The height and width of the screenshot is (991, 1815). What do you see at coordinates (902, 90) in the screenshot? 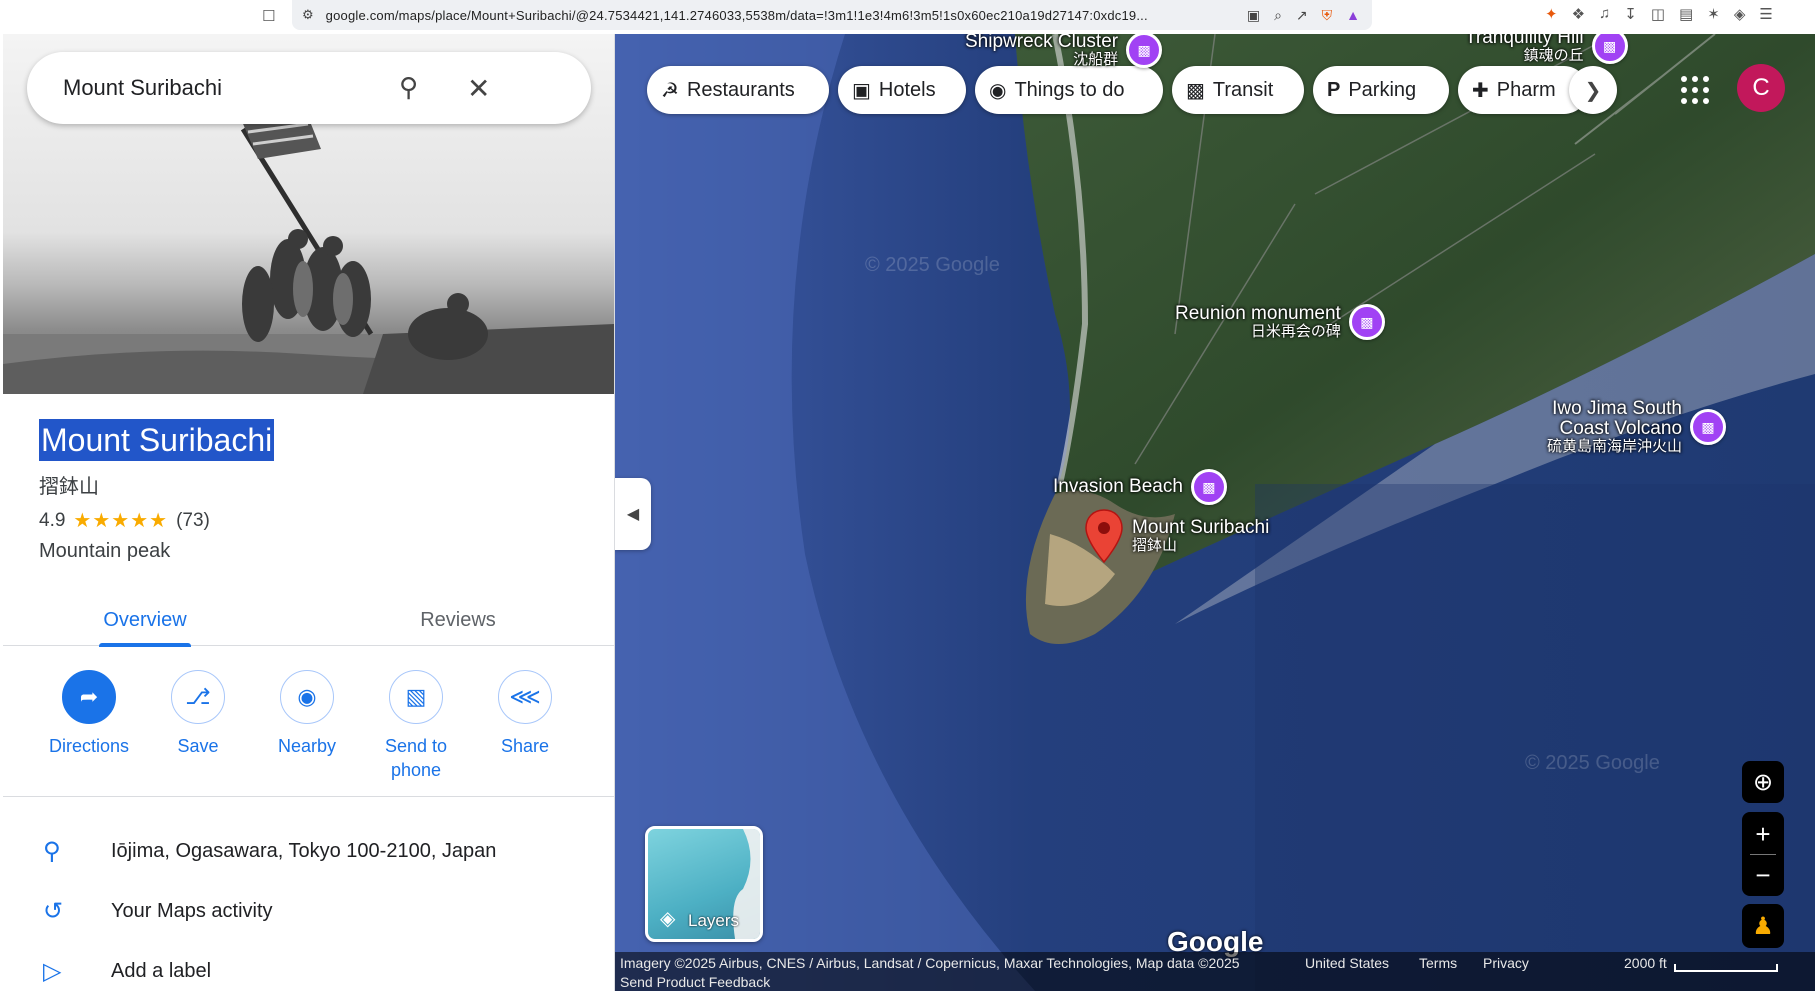
I see `chip-hotels: ▣ Hotels` at bounding box center [902, 90].